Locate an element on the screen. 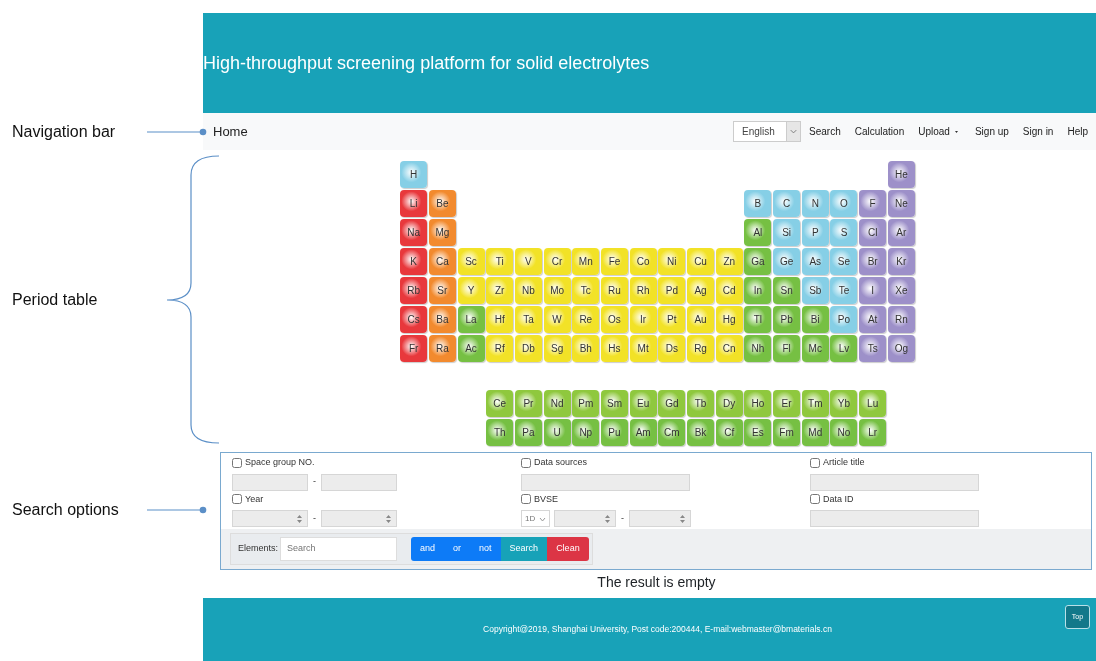 The width and height of the screenshot is (1096, 661). element-tile: Zn is located at coordinates (729, 261).